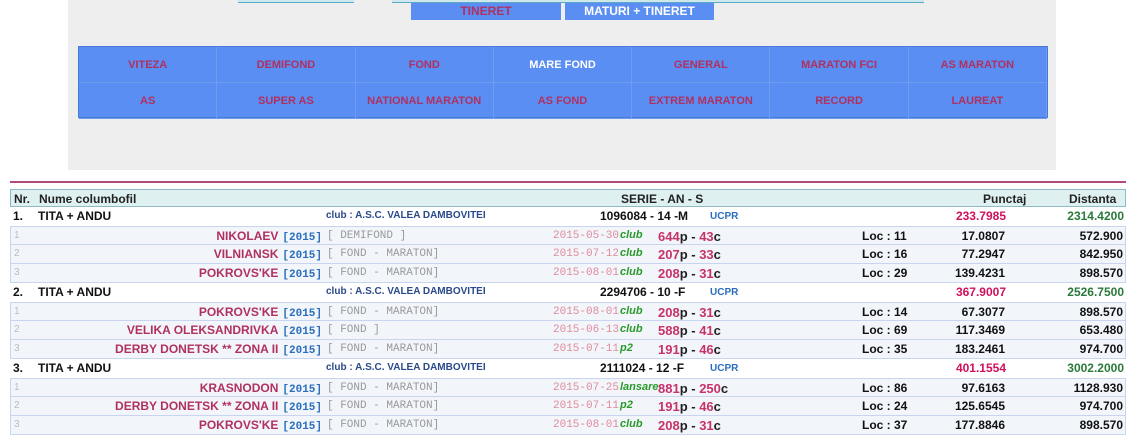  What do you see at coordinates (17, 387) in the screenshot?
I see `race-index: 1` at bounding box center [17, 387].